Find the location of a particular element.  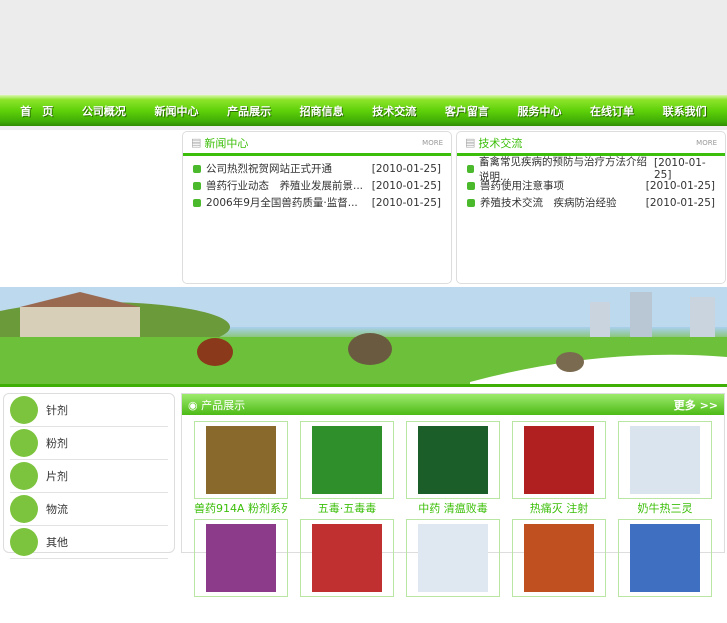

nav-item: 服务中心 is located at coordinates (539, 111).